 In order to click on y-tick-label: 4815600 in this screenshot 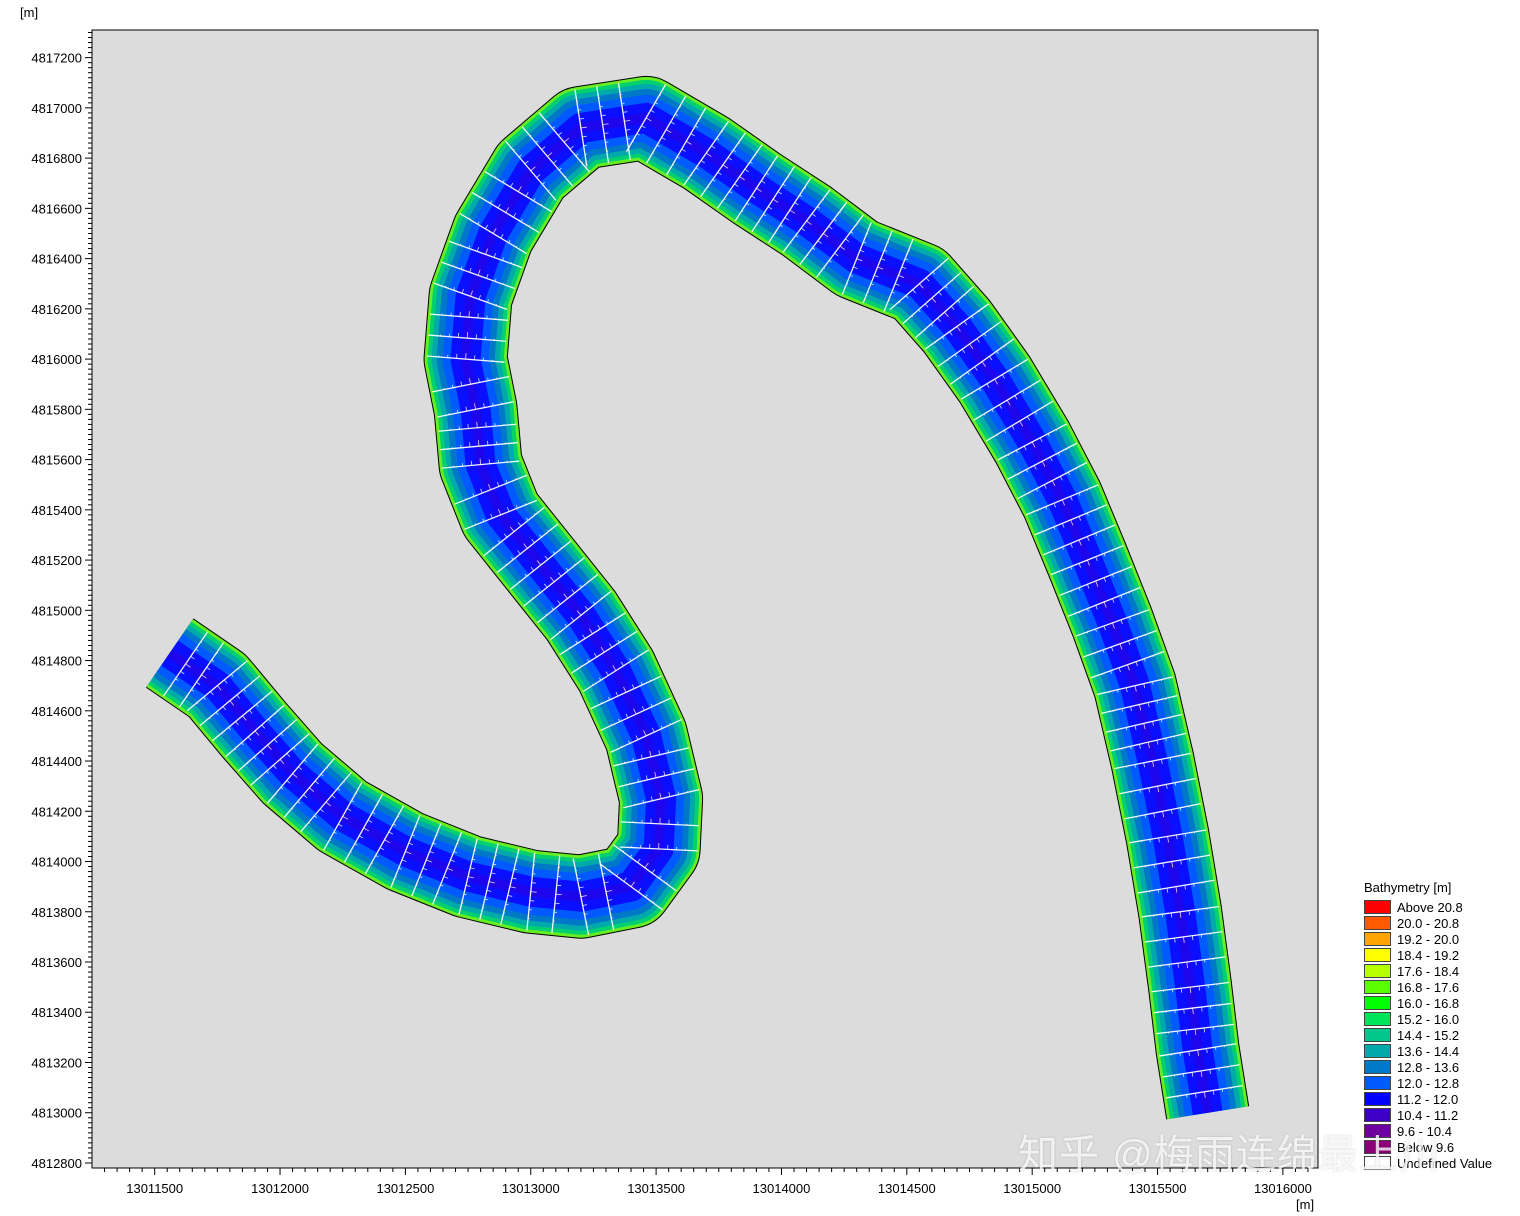, I will do `click(56, 460)`.